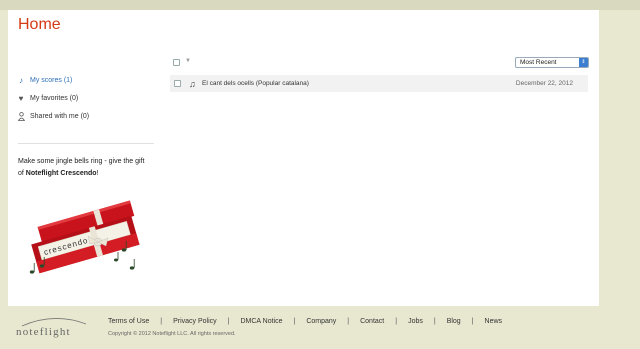  Describe the element at coordinates (60, 116) in the screenshot. I see `sidebar-item-label: Shared with me (0)` at that location.